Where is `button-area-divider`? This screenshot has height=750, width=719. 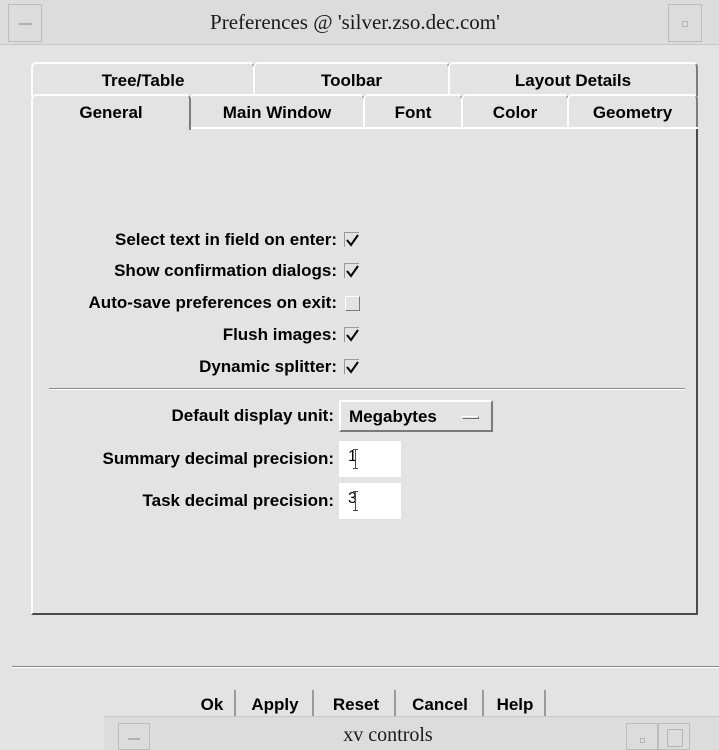
button-area-divider is located at coordinates (365, 667).